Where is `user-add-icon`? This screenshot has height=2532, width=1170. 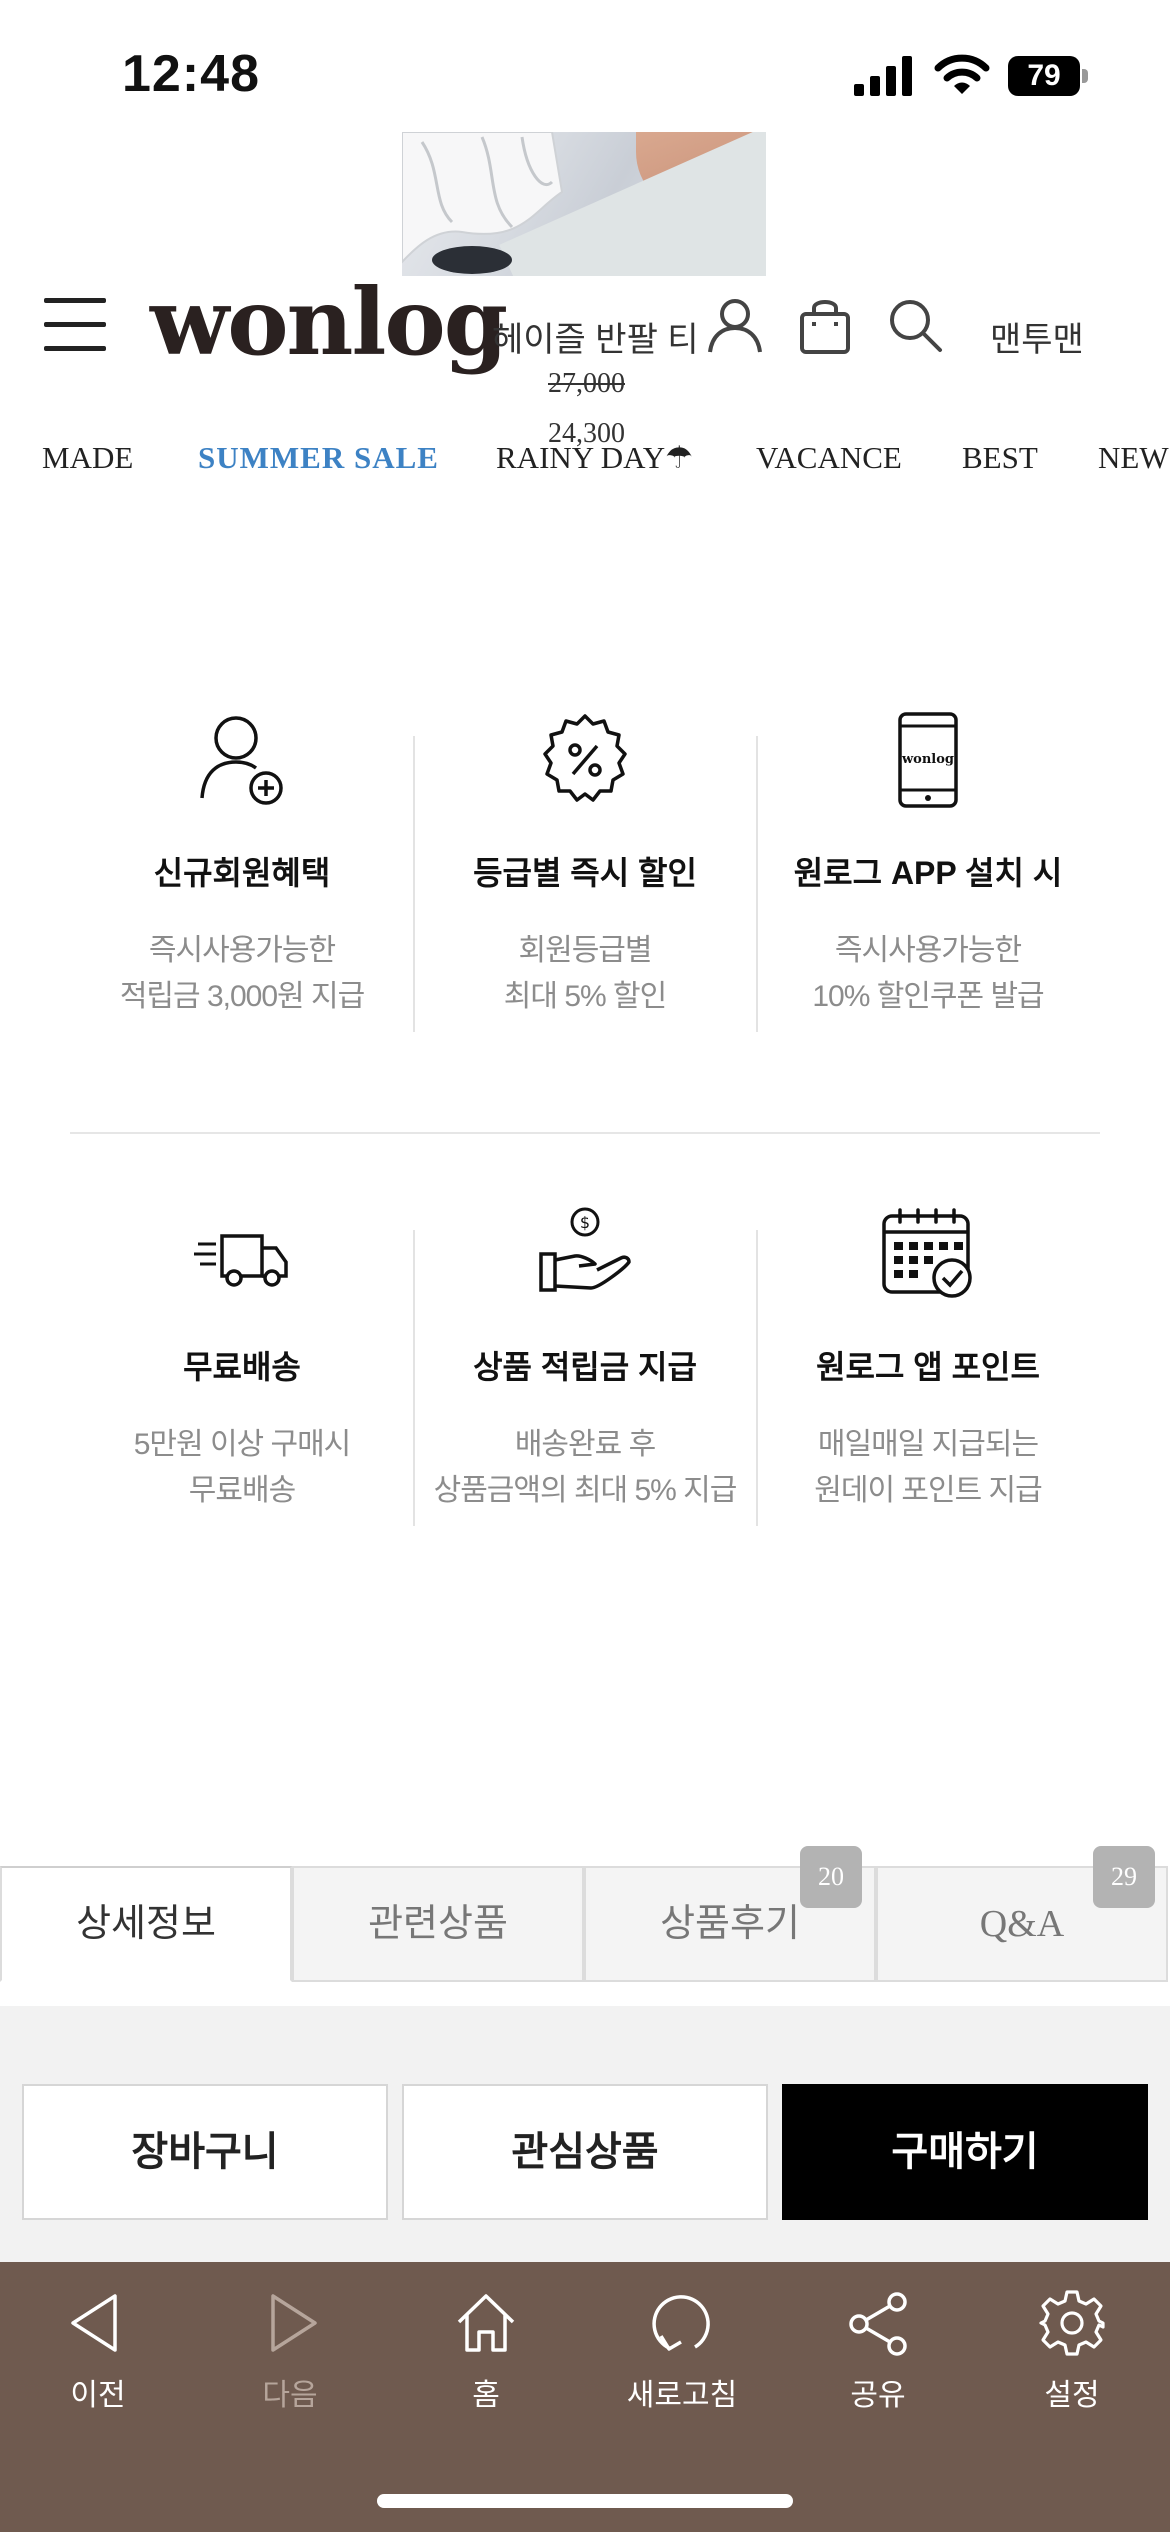 user-add-icon is located at coordinates (241, 760).